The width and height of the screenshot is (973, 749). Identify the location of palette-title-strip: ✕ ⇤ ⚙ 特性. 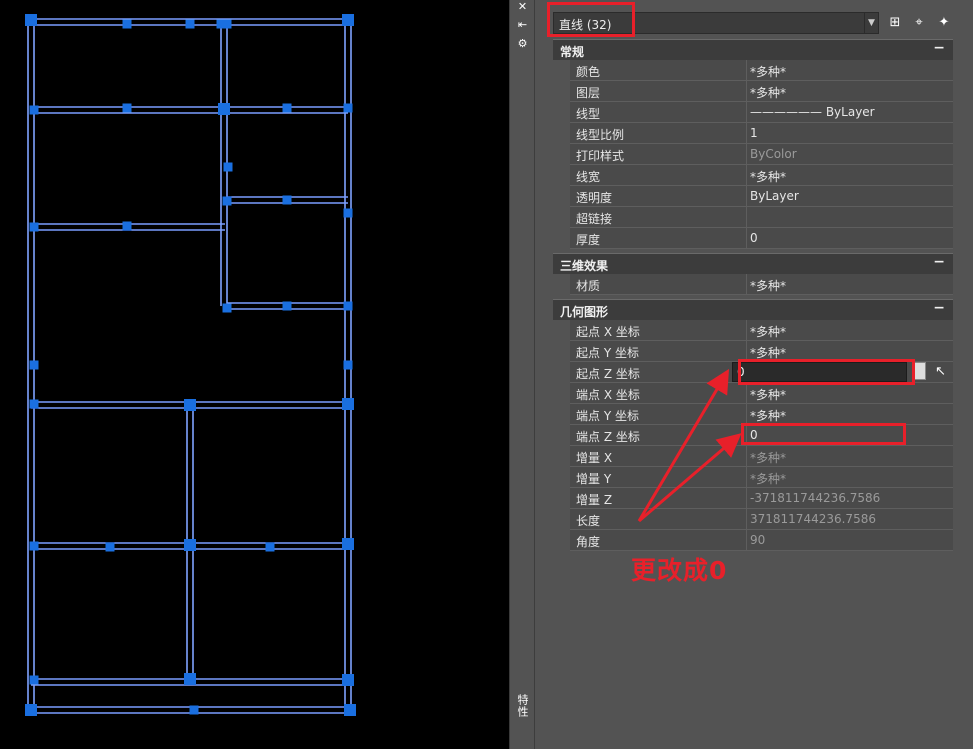
(521, 374).